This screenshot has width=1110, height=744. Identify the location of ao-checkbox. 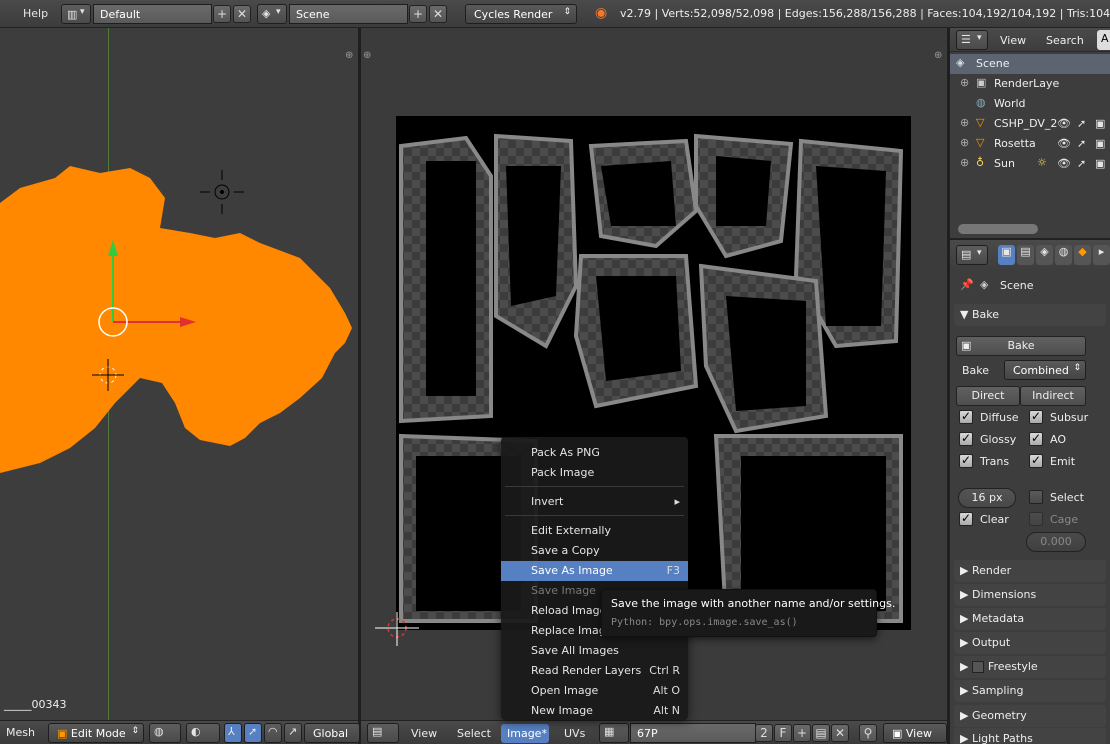
(1036, 438).